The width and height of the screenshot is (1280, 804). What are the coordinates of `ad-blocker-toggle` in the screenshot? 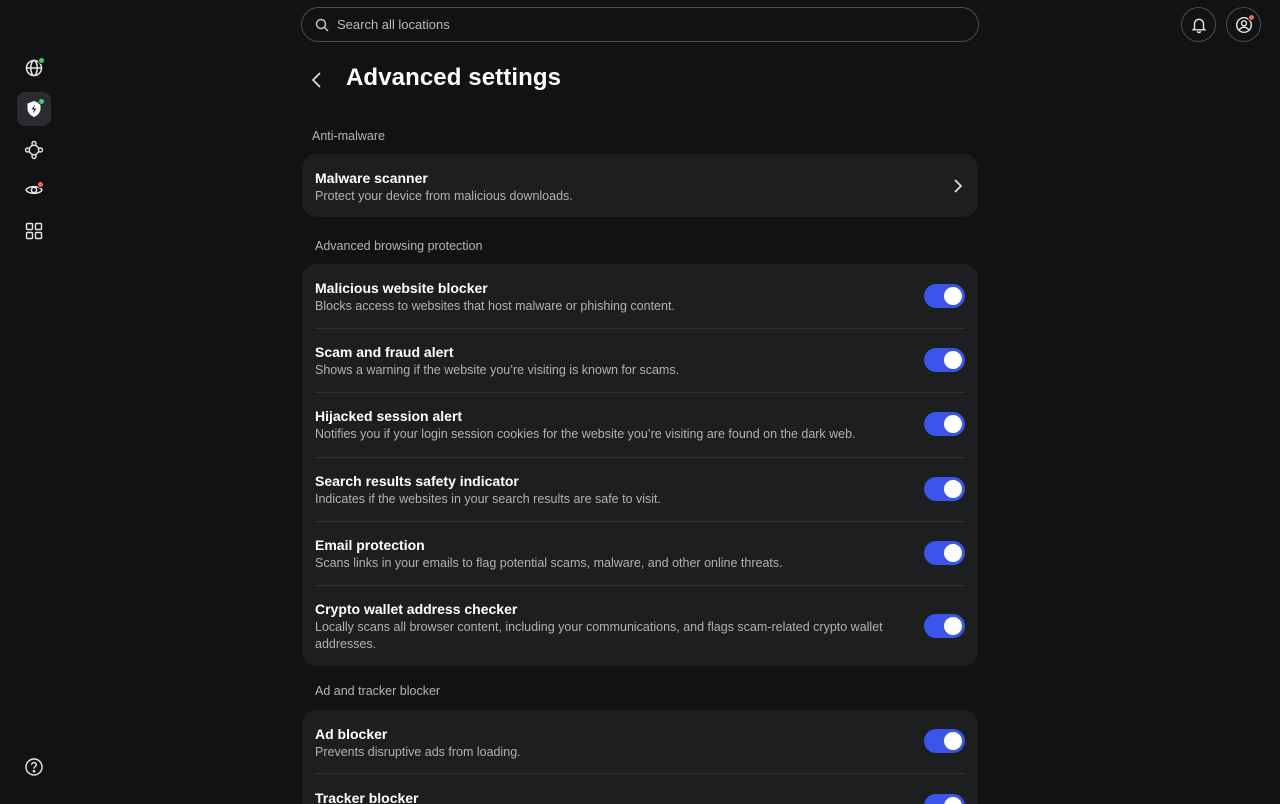 It's located at (944, 741).